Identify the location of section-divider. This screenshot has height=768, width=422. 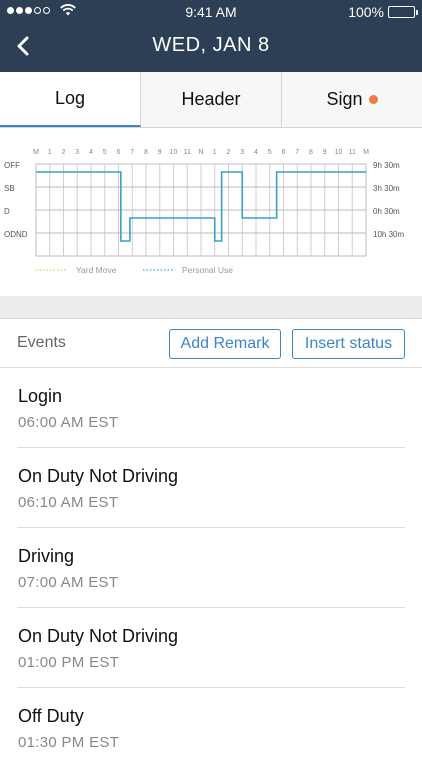
(211, 307).